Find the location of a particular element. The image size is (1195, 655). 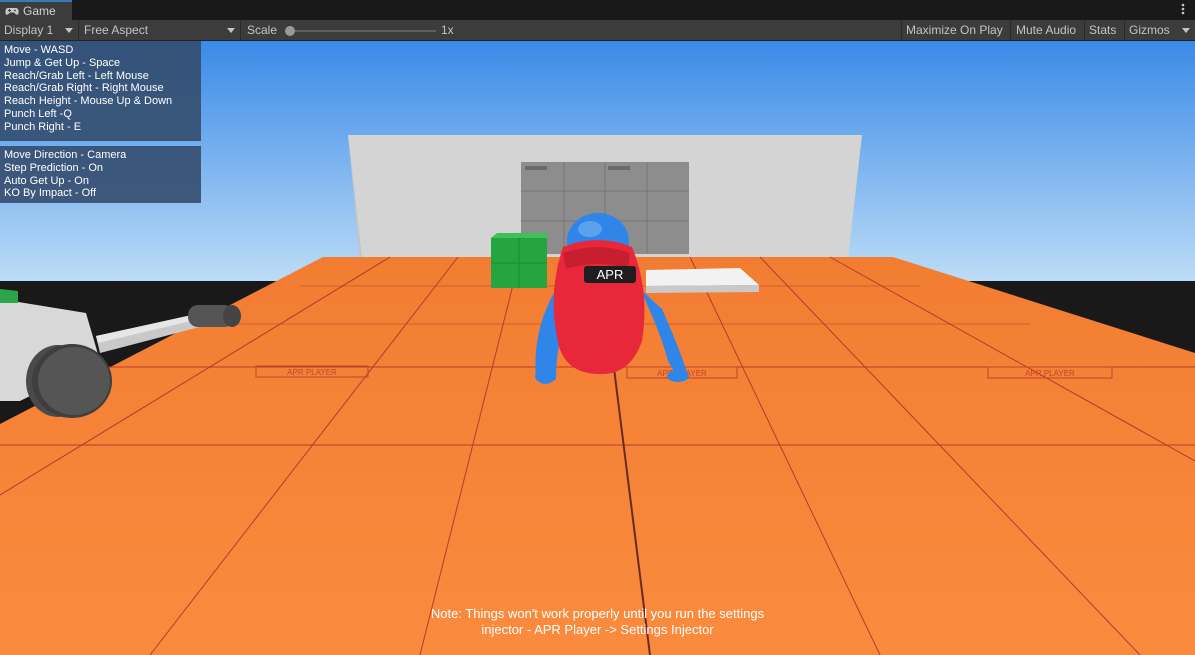

scale-label: Scale is located at coordinates (262, 30).